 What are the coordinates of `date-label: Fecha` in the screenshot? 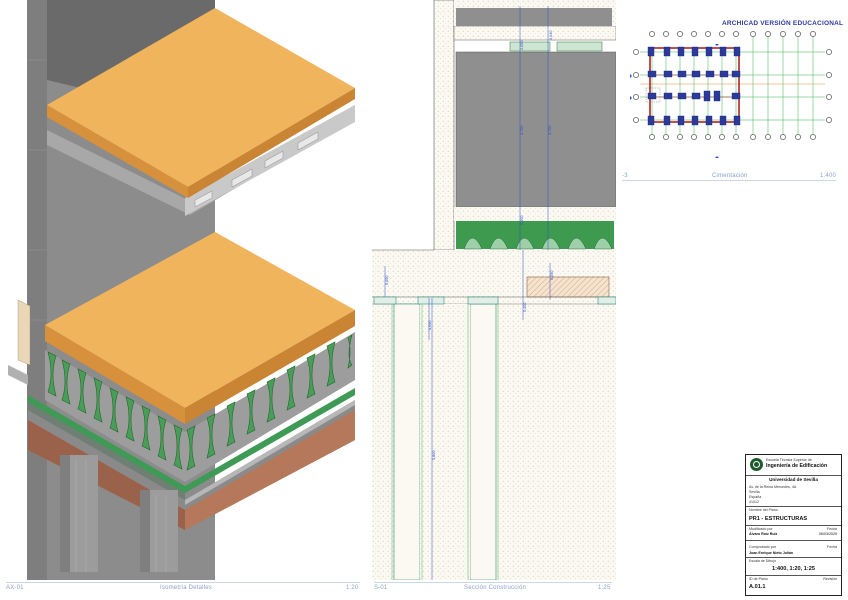 It's located at (832, 529).